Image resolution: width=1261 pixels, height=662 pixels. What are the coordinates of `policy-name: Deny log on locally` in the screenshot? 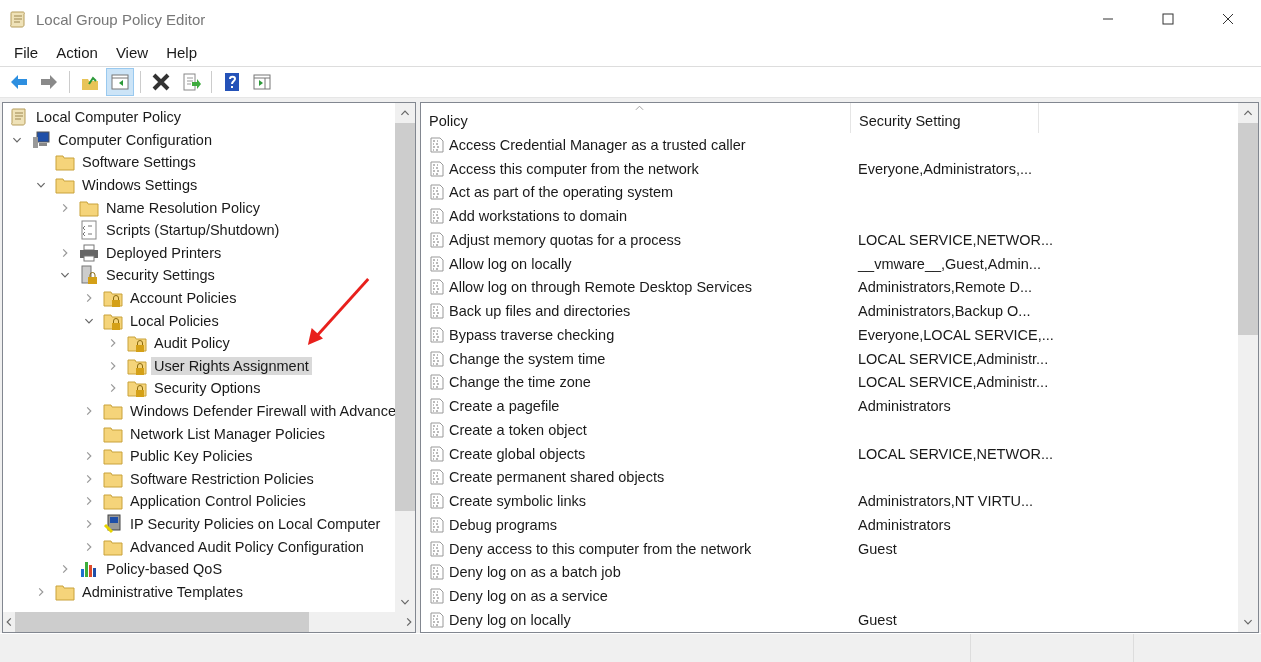 It's located at (510, 619).